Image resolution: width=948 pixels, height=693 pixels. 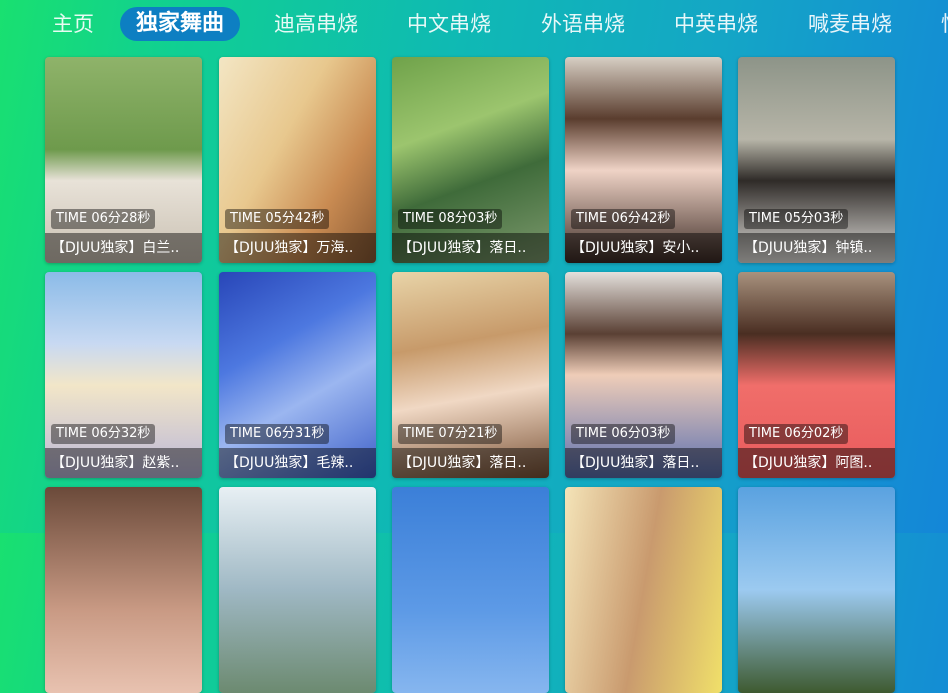 I want to click on duration-badge: TIME 05分03秒, so click(x=796, y=219).